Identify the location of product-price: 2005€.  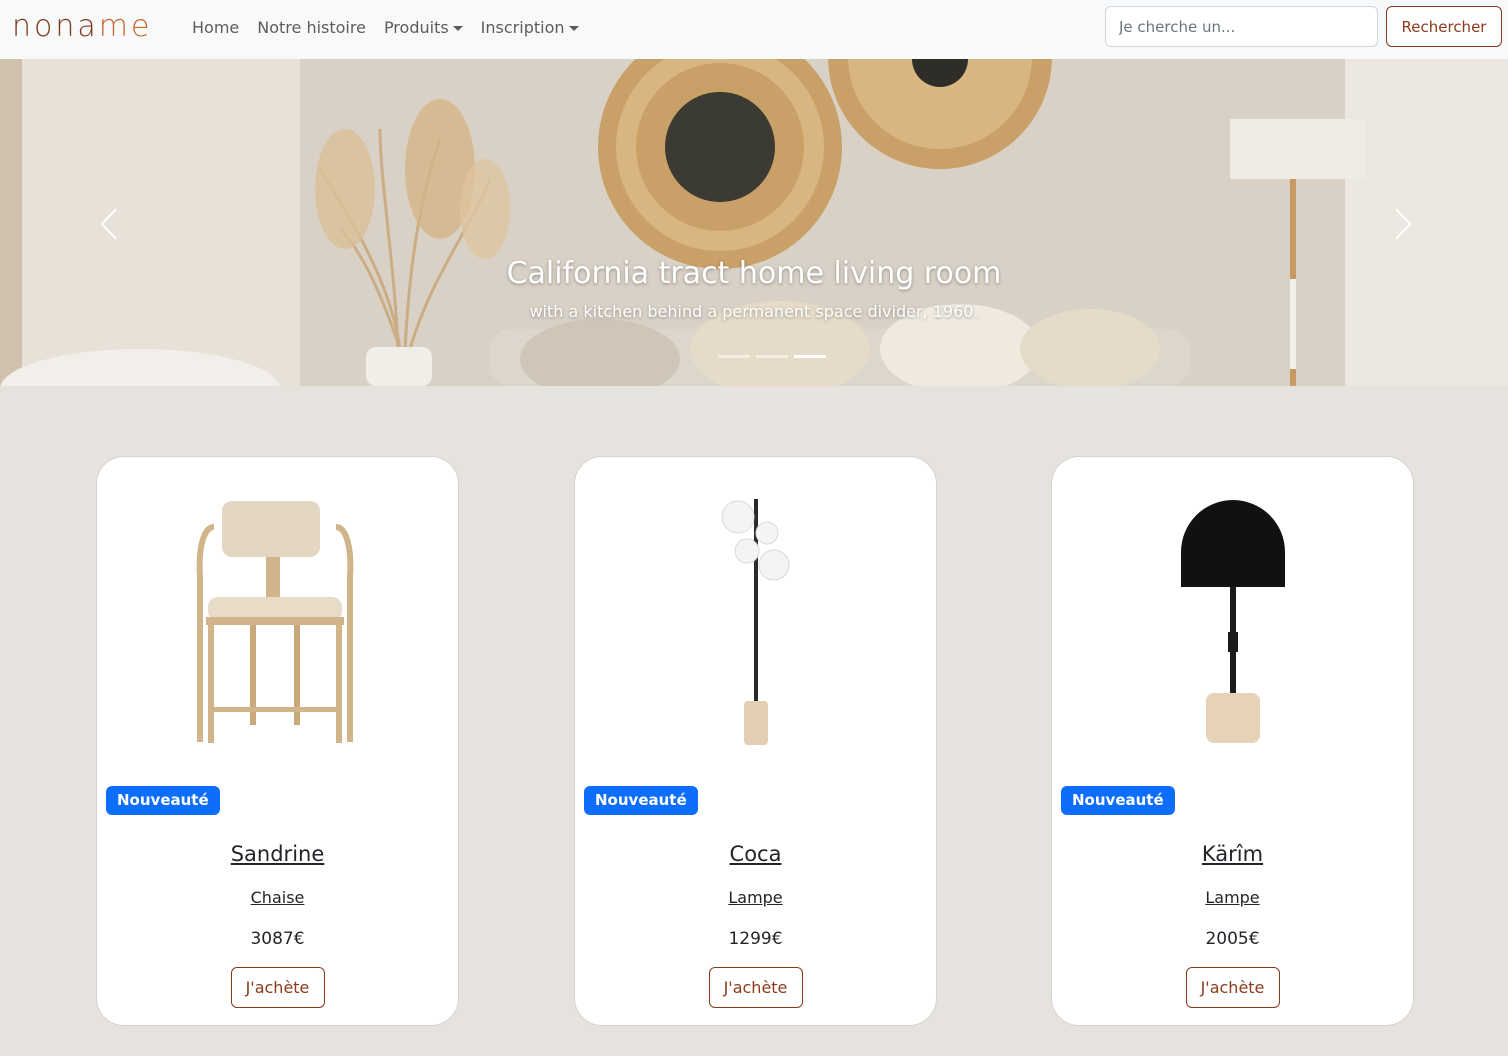
(1232, 939).